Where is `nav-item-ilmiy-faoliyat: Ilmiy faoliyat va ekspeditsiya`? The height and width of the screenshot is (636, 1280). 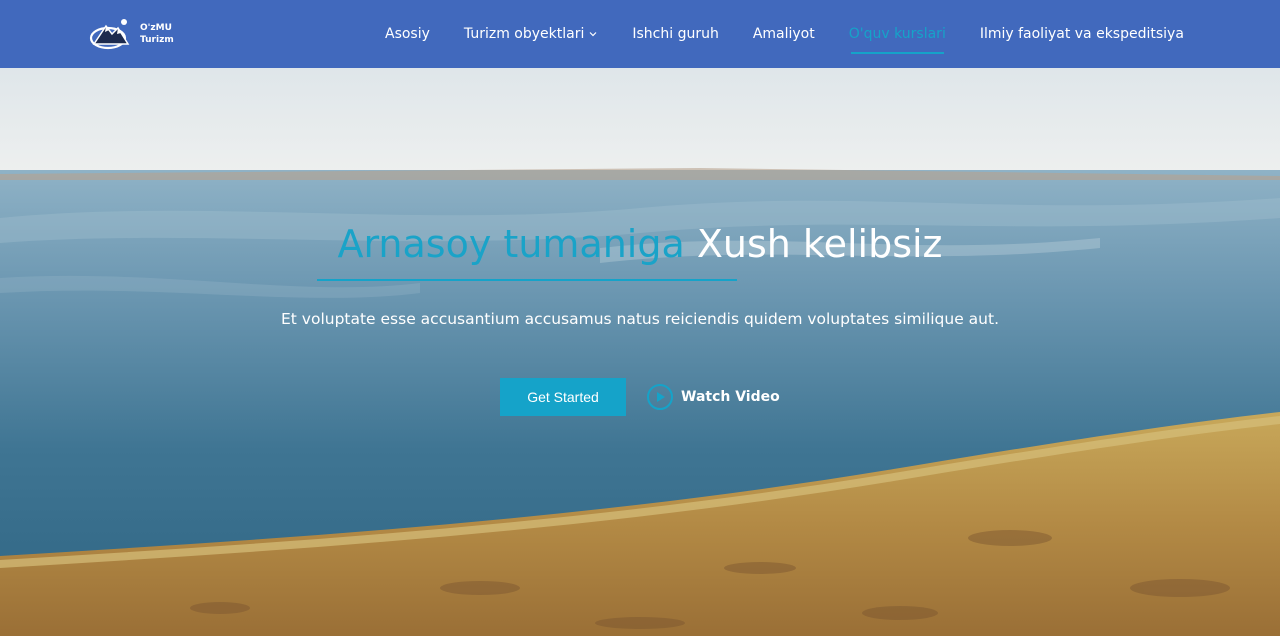 nav-item-ilmiy-faoliyat: Ilmiy faoliyat va ekspeditsiya is located at coordinates (1082, 34).